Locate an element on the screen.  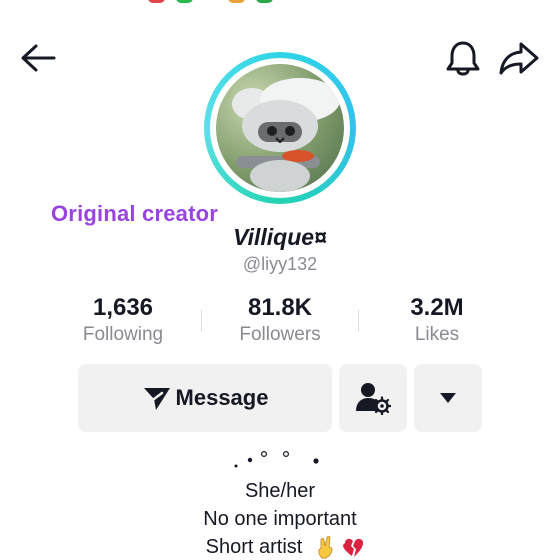
notification-bell-button is located at coordinates (463, 58).